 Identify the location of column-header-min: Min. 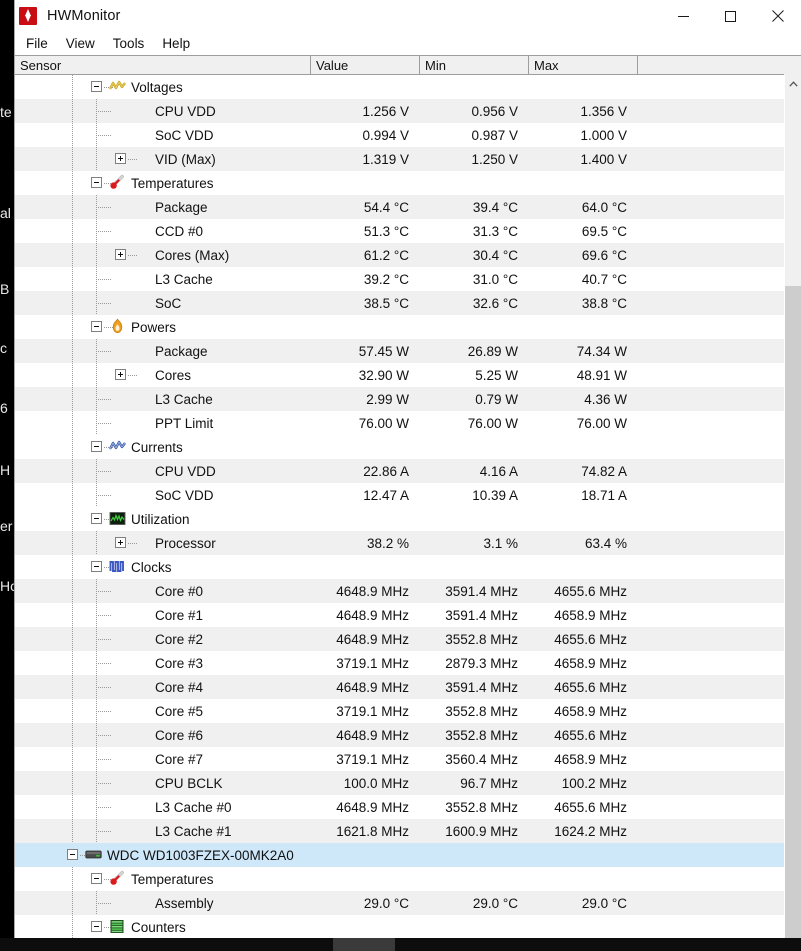
(474, 65).